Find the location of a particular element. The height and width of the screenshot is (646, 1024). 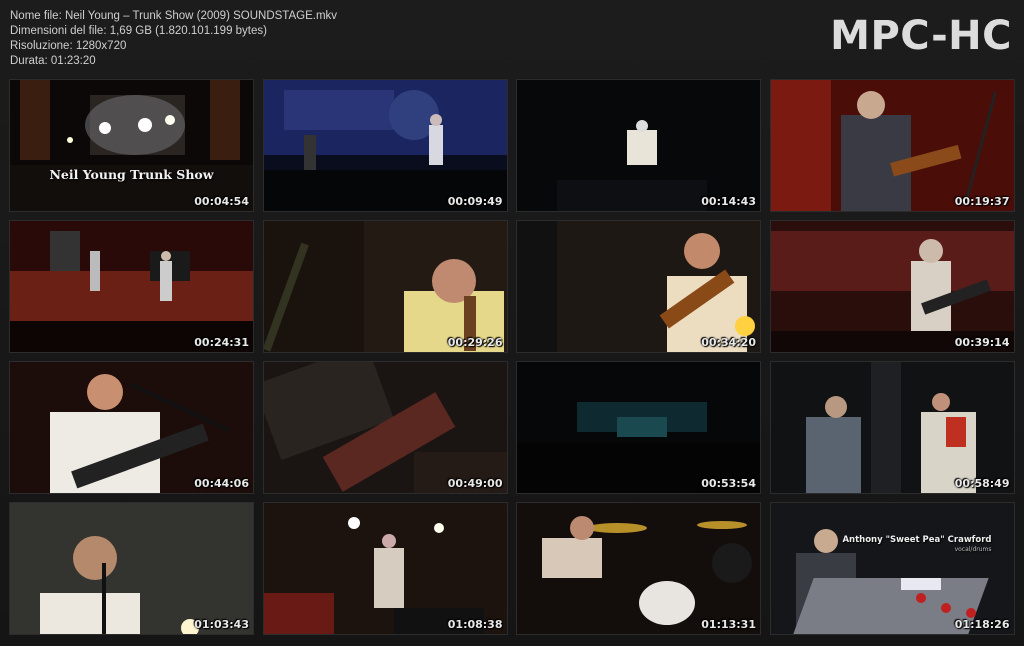

thumbnail-11: 00:53:54 is located at coordinates (638, 427).